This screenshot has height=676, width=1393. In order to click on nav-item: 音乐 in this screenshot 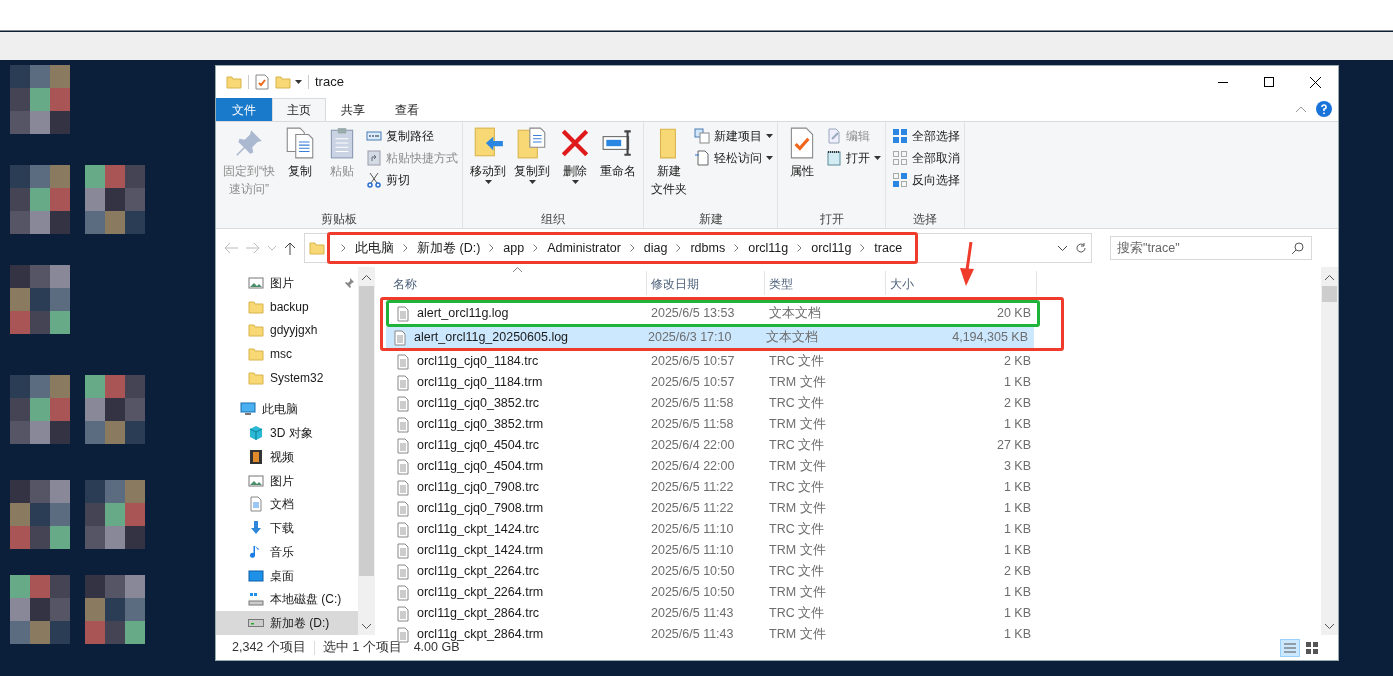, I will do `click(287, 552)`.